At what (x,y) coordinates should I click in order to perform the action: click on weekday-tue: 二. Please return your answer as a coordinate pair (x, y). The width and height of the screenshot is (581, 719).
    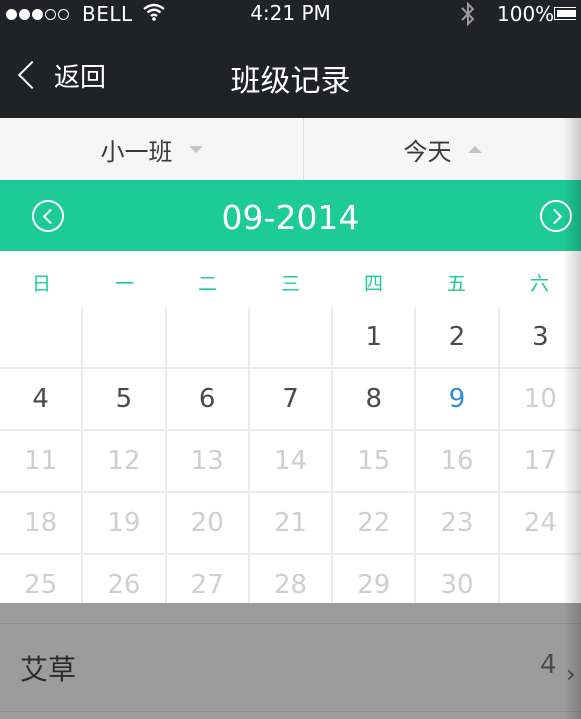
    Looking at the image, I should click on (207, 284).